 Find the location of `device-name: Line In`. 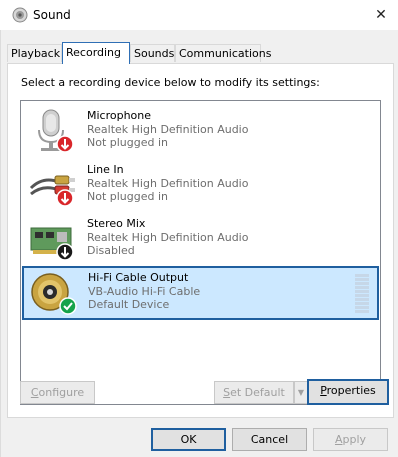

device-name: Line In is located at coordinates (105, 169).